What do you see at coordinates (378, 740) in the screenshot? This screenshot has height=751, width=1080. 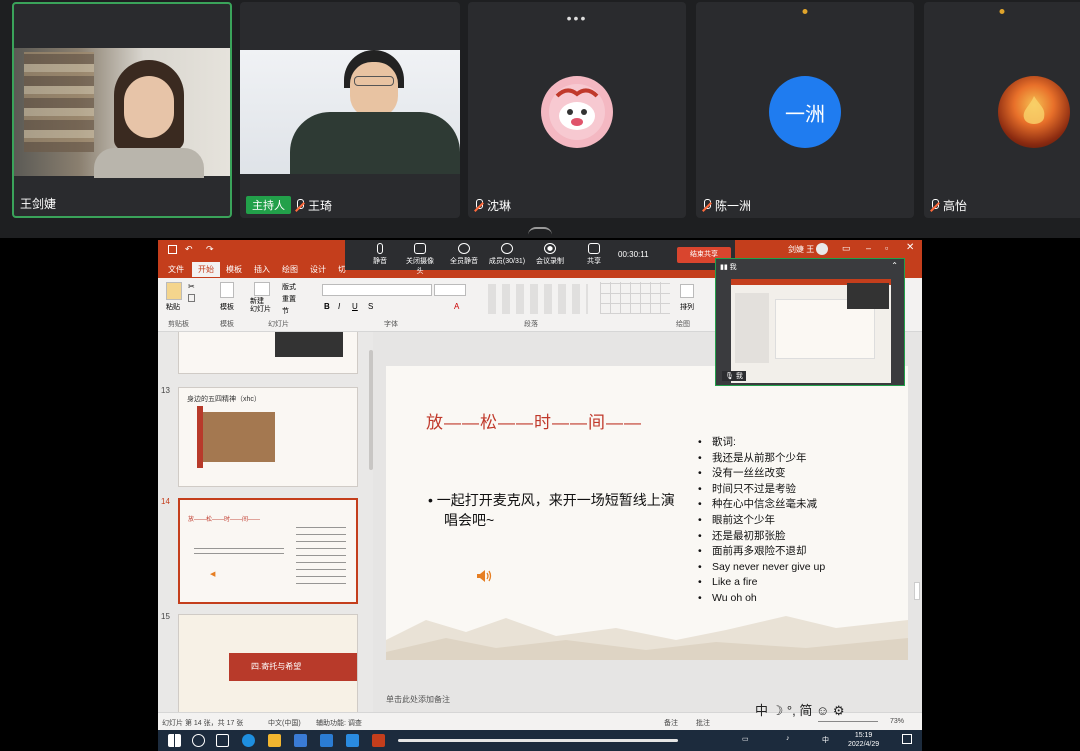 I see `powerpoint-taskbar-icon` at bounding box center [378, 740].